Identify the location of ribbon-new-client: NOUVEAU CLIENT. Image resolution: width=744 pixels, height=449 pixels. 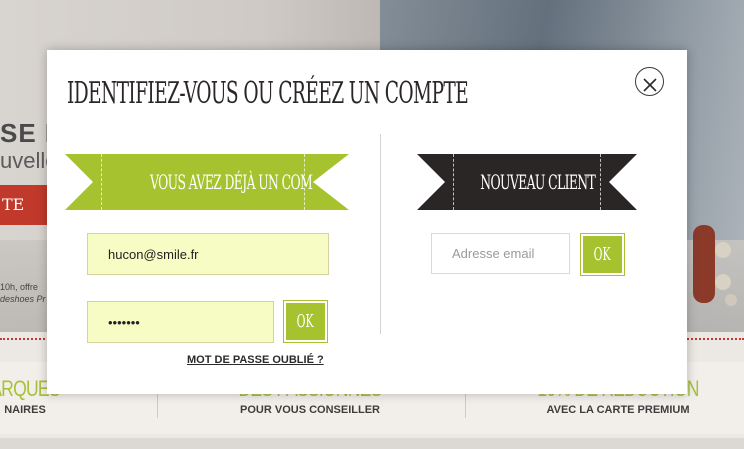
(527, 182).